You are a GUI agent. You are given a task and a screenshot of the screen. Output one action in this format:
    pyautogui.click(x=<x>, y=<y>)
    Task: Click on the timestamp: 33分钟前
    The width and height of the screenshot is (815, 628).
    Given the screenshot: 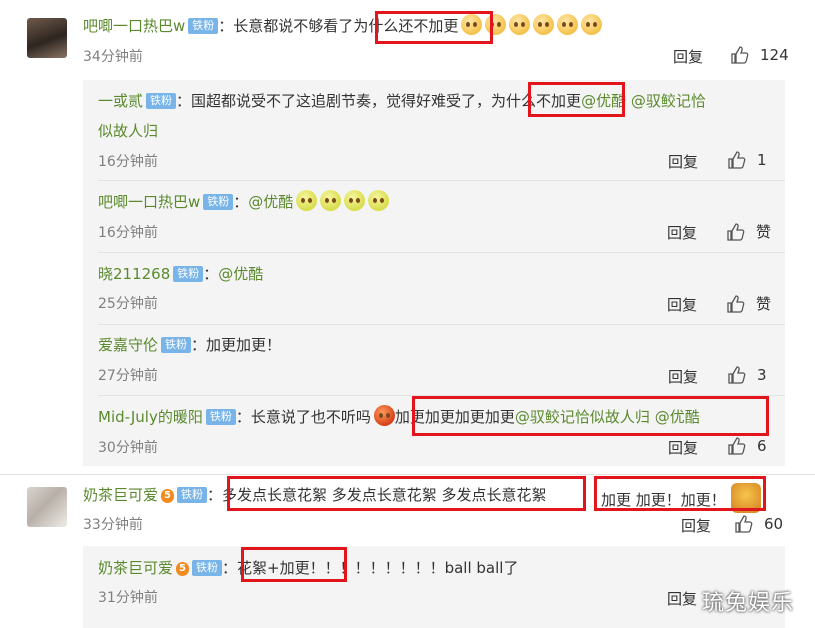 What is the action you would take?
    pyautogui.click(x=113, y=525)
    